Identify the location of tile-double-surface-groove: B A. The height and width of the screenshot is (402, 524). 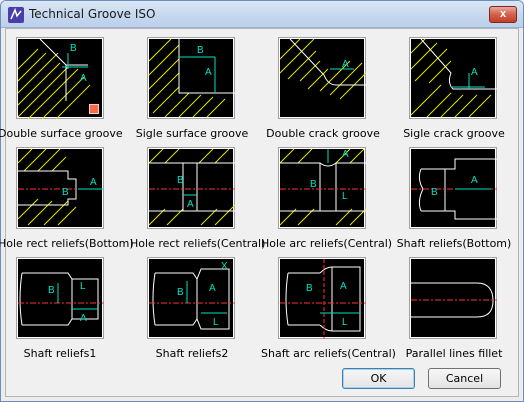
(60, 78).